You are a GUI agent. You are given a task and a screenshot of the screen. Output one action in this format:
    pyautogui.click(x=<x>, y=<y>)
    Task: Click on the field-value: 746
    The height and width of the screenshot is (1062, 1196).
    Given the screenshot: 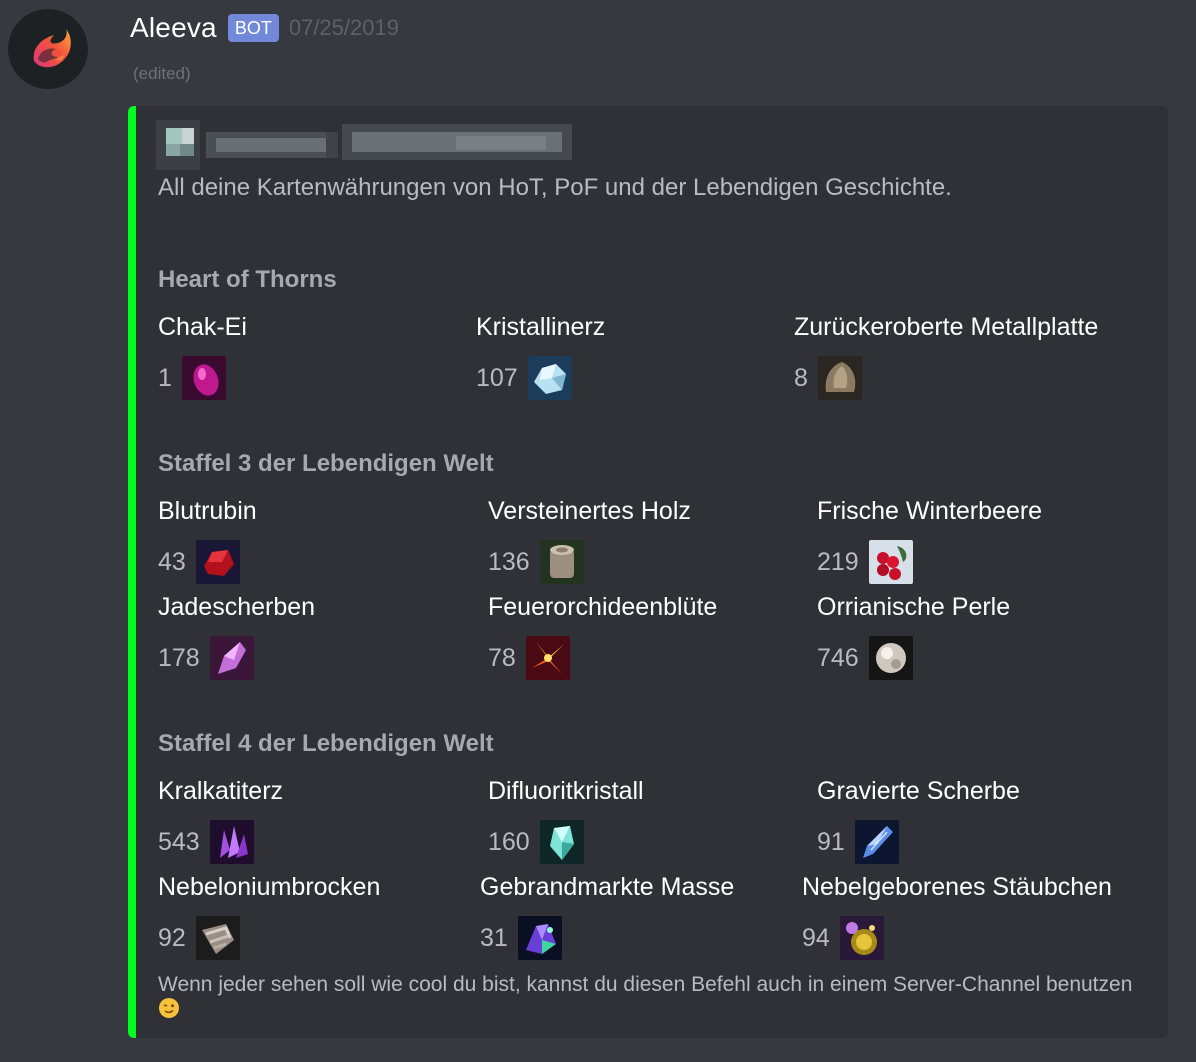 What is the action you would take?
    pyautogui.click(x=838, y=657)
    